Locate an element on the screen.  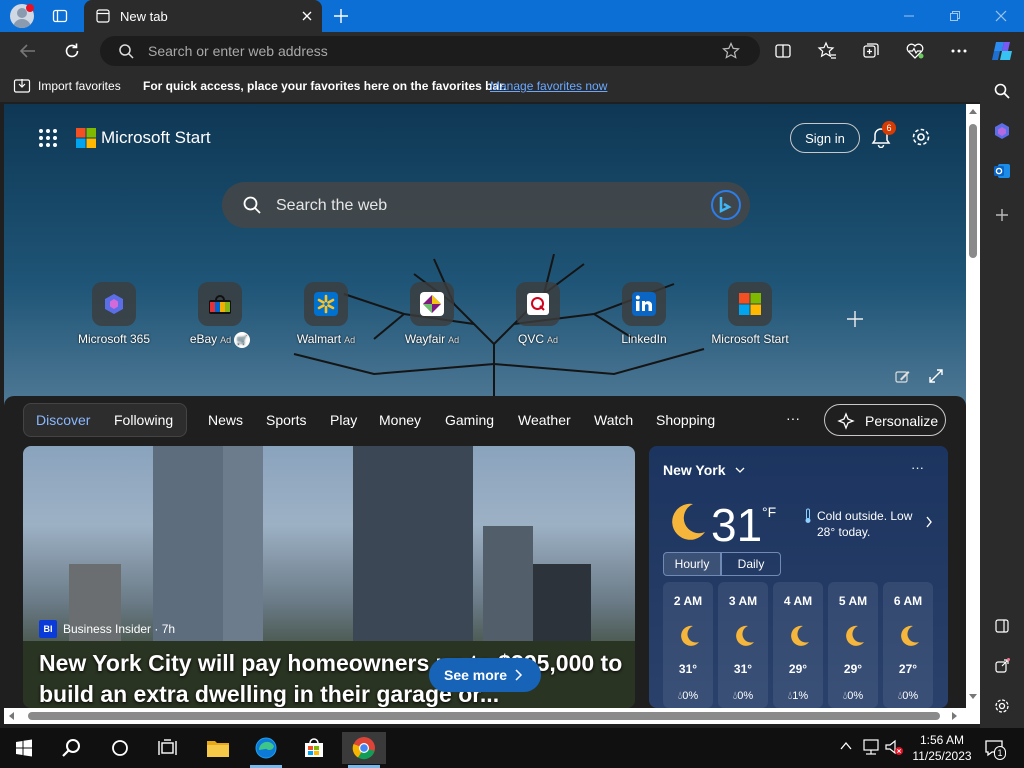
favorite-star-icon is located at coordinates (731, 51).